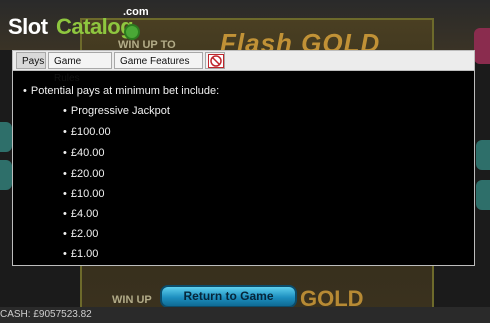 The width and height of the screenshot is (490, 323). I want to click on pay-item: £100.00, so click(87, 132).